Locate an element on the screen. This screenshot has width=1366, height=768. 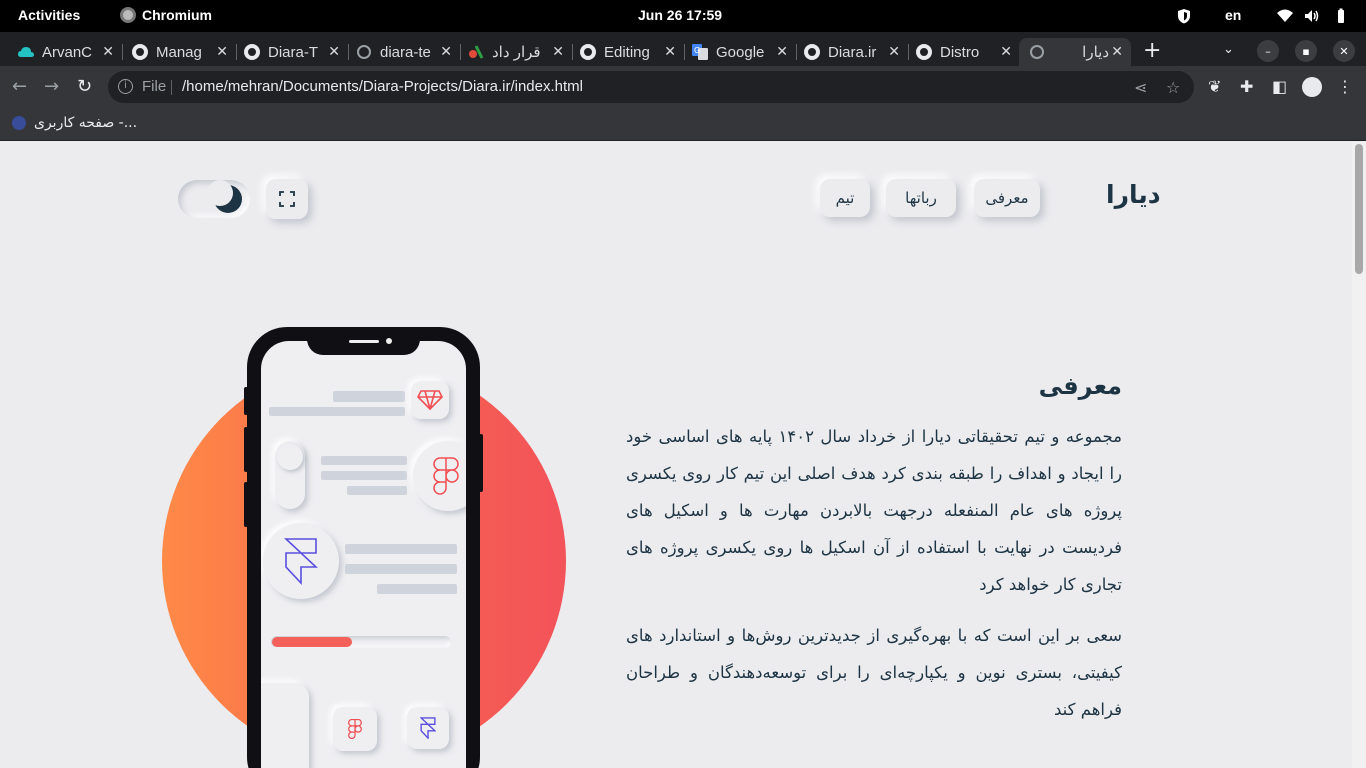
fullscreen-icon is located at coordinates (287, 199).